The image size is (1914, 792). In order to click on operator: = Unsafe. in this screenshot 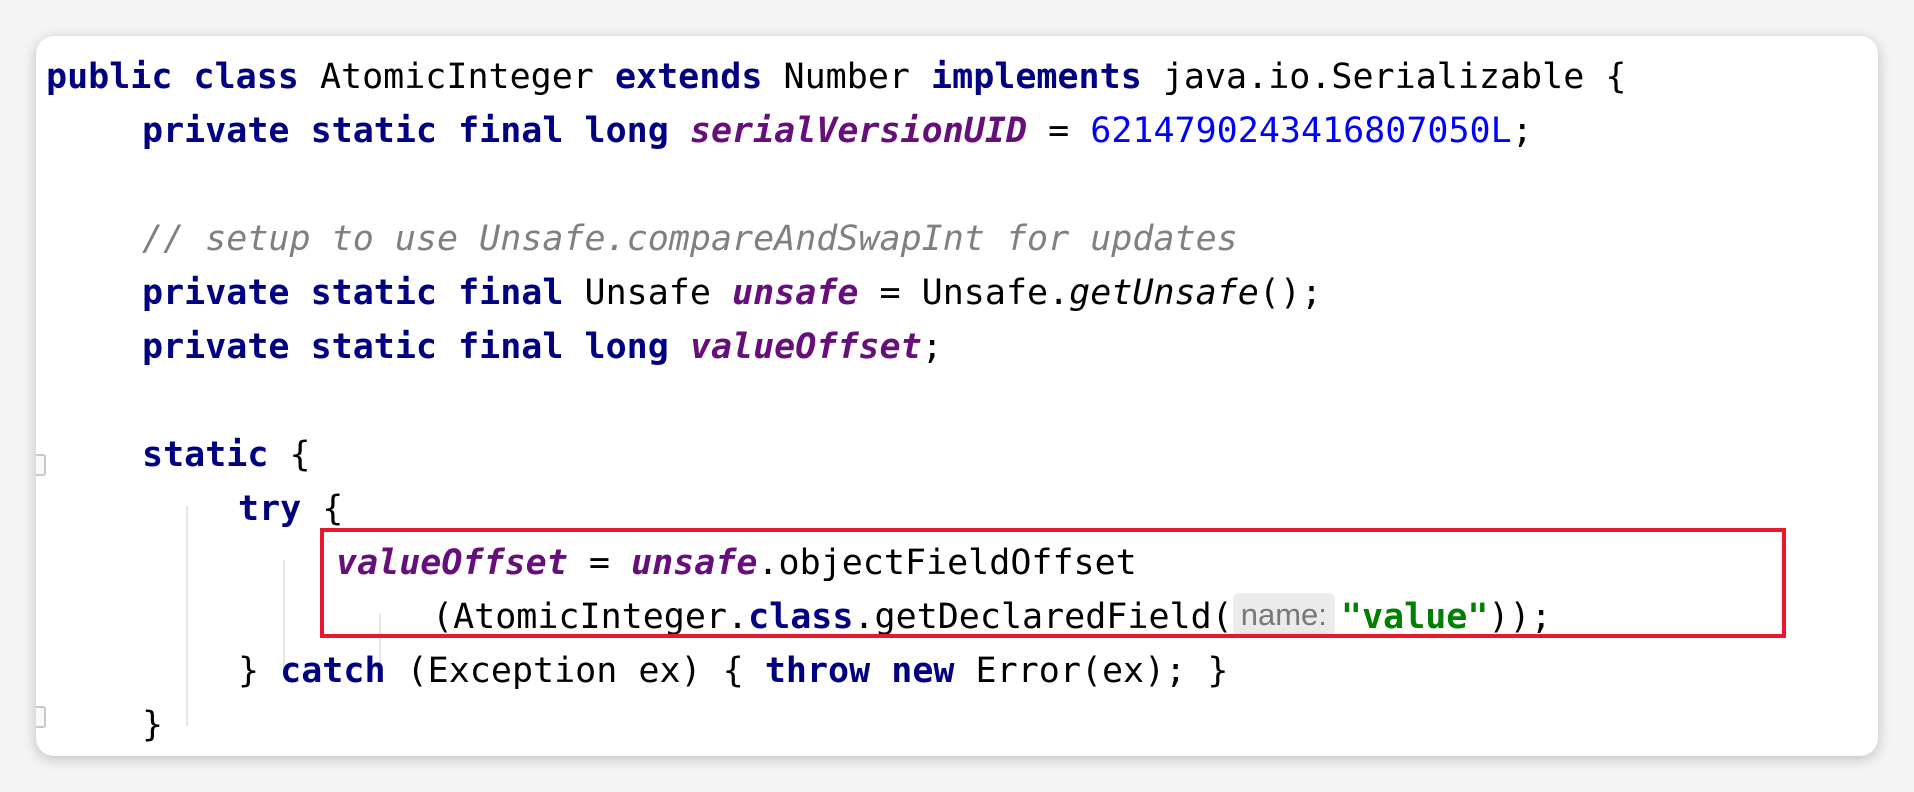, I will do `click(964, 293)`.